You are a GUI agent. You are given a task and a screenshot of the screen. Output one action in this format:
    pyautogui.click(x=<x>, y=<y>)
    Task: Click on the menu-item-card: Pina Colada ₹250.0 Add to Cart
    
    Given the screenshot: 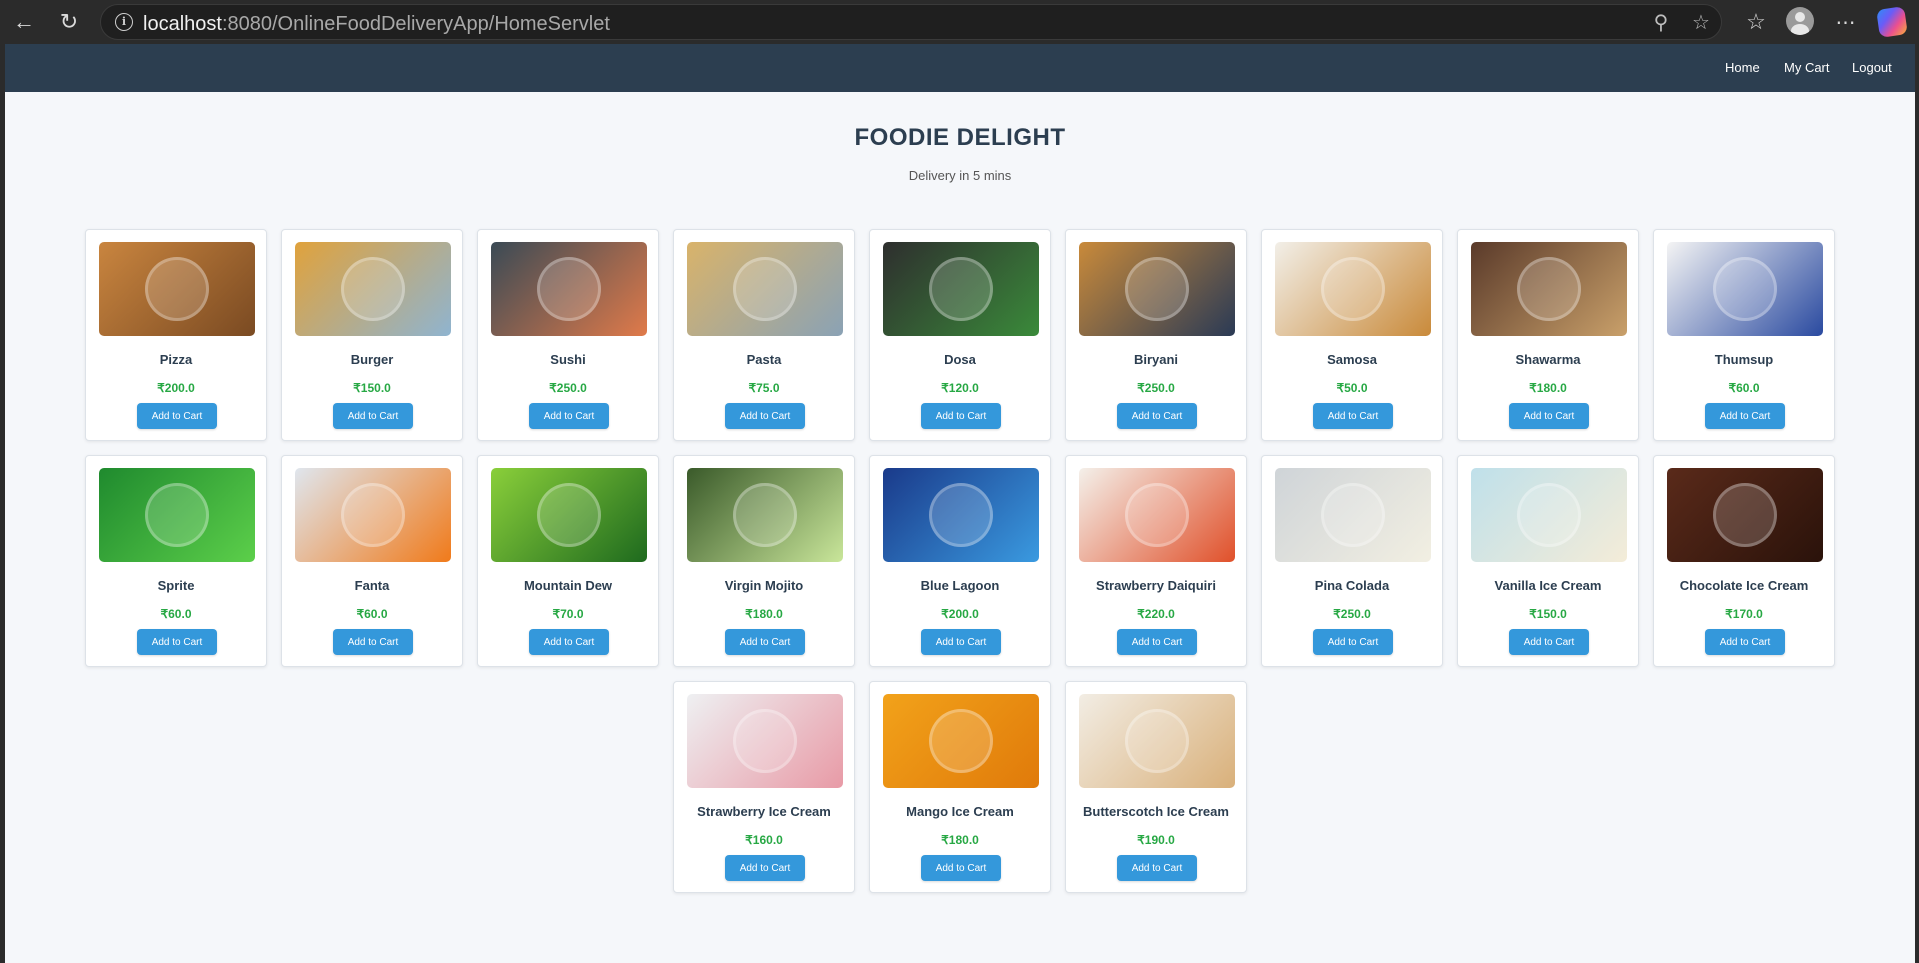 What is the action you would take?
    pyautogui.click(x=1352, y=561)
    